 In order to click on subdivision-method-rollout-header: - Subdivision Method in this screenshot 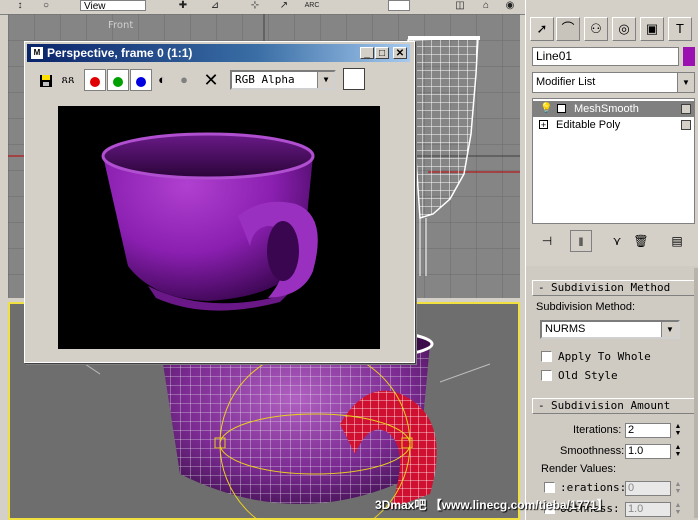, I will do `click(613, 288)`.